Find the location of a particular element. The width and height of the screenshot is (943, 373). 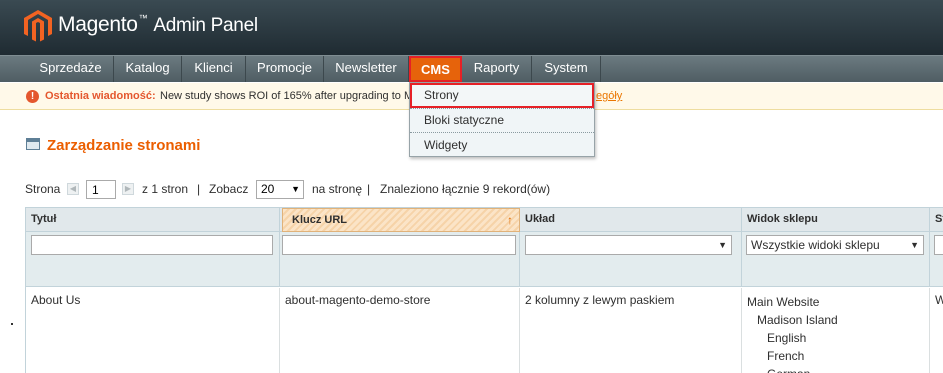

nav-item-cms: CMS is located at coordinates (435, 69).